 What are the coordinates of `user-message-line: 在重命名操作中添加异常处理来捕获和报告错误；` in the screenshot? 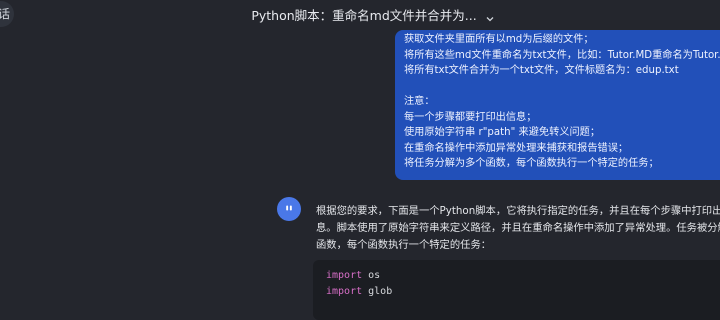 It's located at (516, 148).